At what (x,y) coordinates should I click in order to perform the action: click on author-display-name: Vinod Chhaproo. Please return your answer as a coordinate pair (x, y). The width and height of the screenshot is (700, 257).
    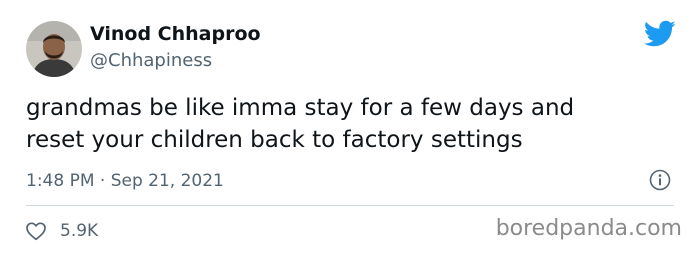
    Looking at the image, I should click on (175, 34).